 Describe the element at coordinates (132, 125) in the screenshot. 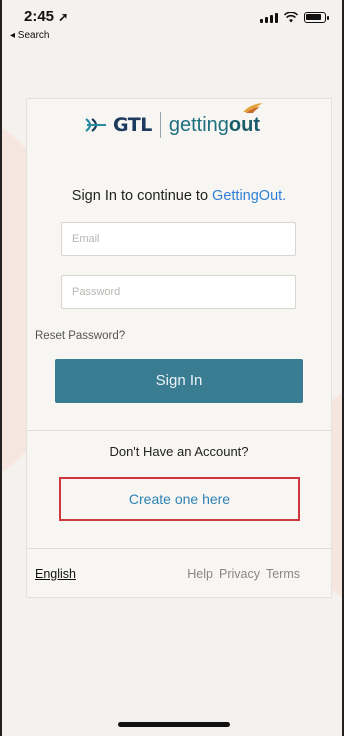

I see `gtl-logo-text: GTL` at that location.